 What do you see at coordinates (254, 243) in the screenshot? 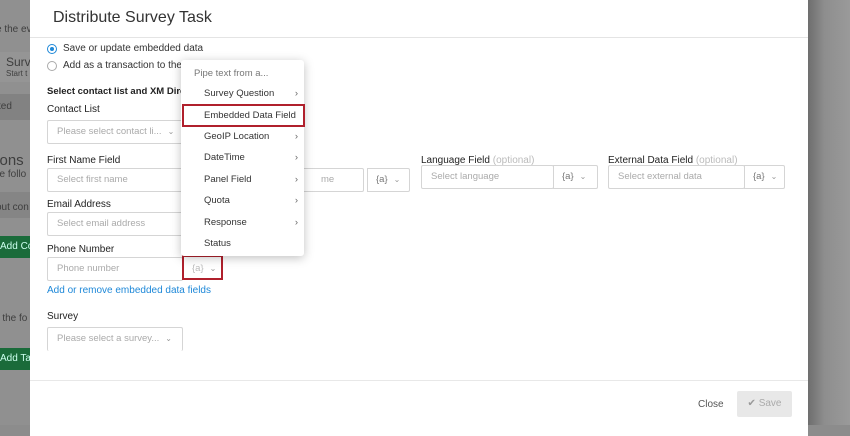
I see `menu-item-status: Status` at bounding box center [254, 243].